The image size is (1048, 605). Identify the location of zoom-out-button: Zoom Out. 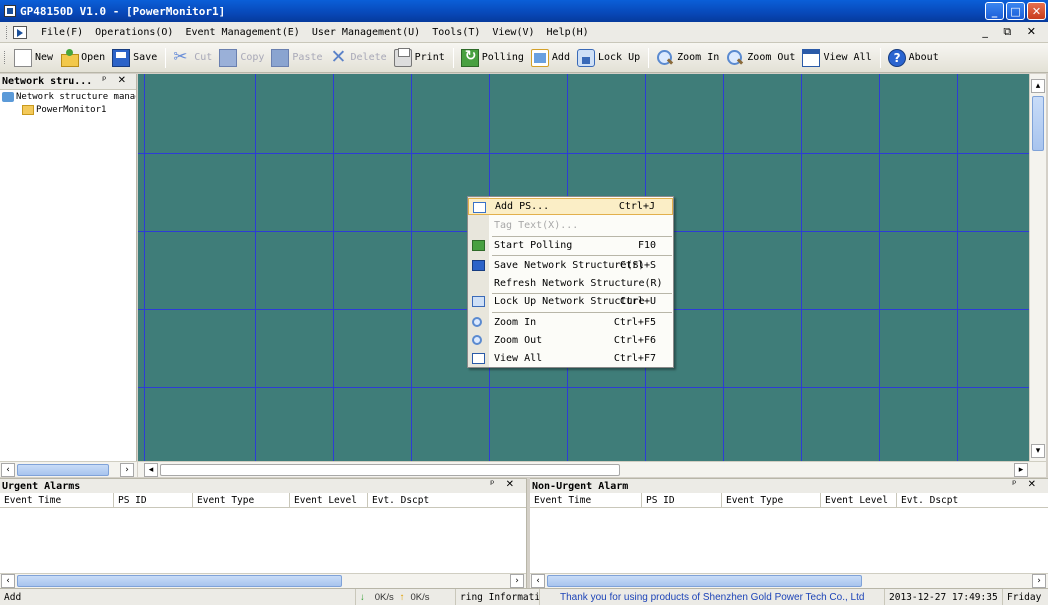
(760, 58).